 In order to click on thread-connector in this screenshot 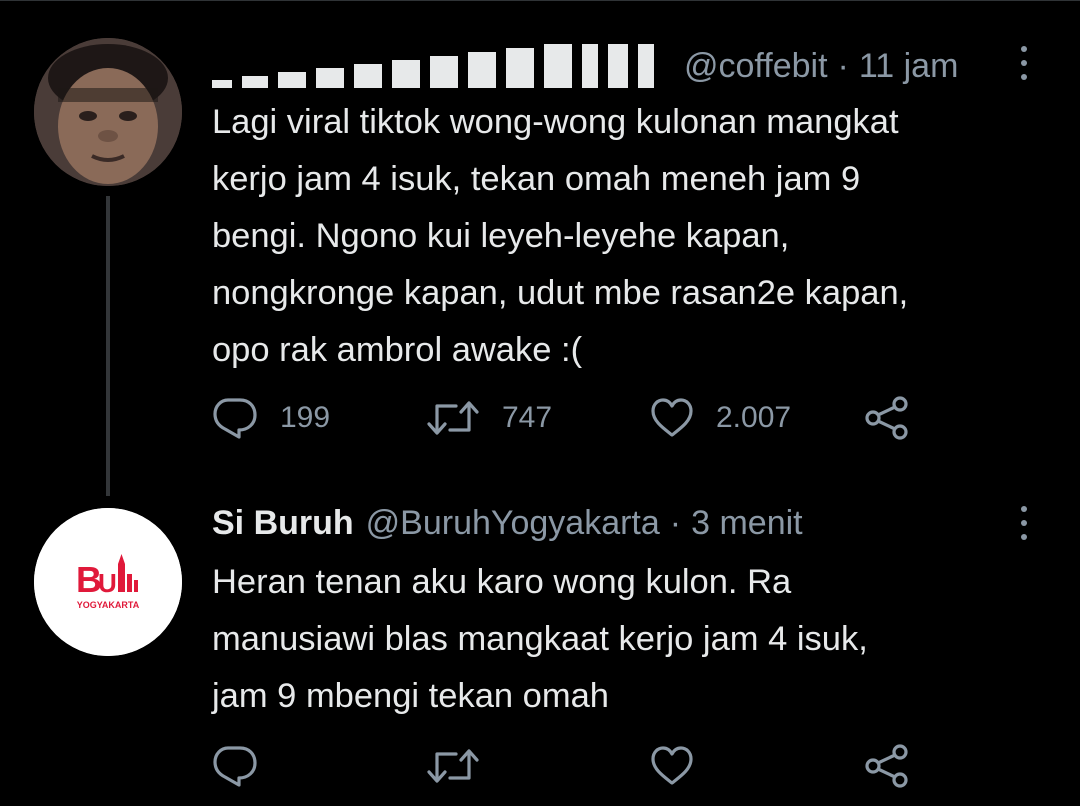, I will do `click(108, 346)`.